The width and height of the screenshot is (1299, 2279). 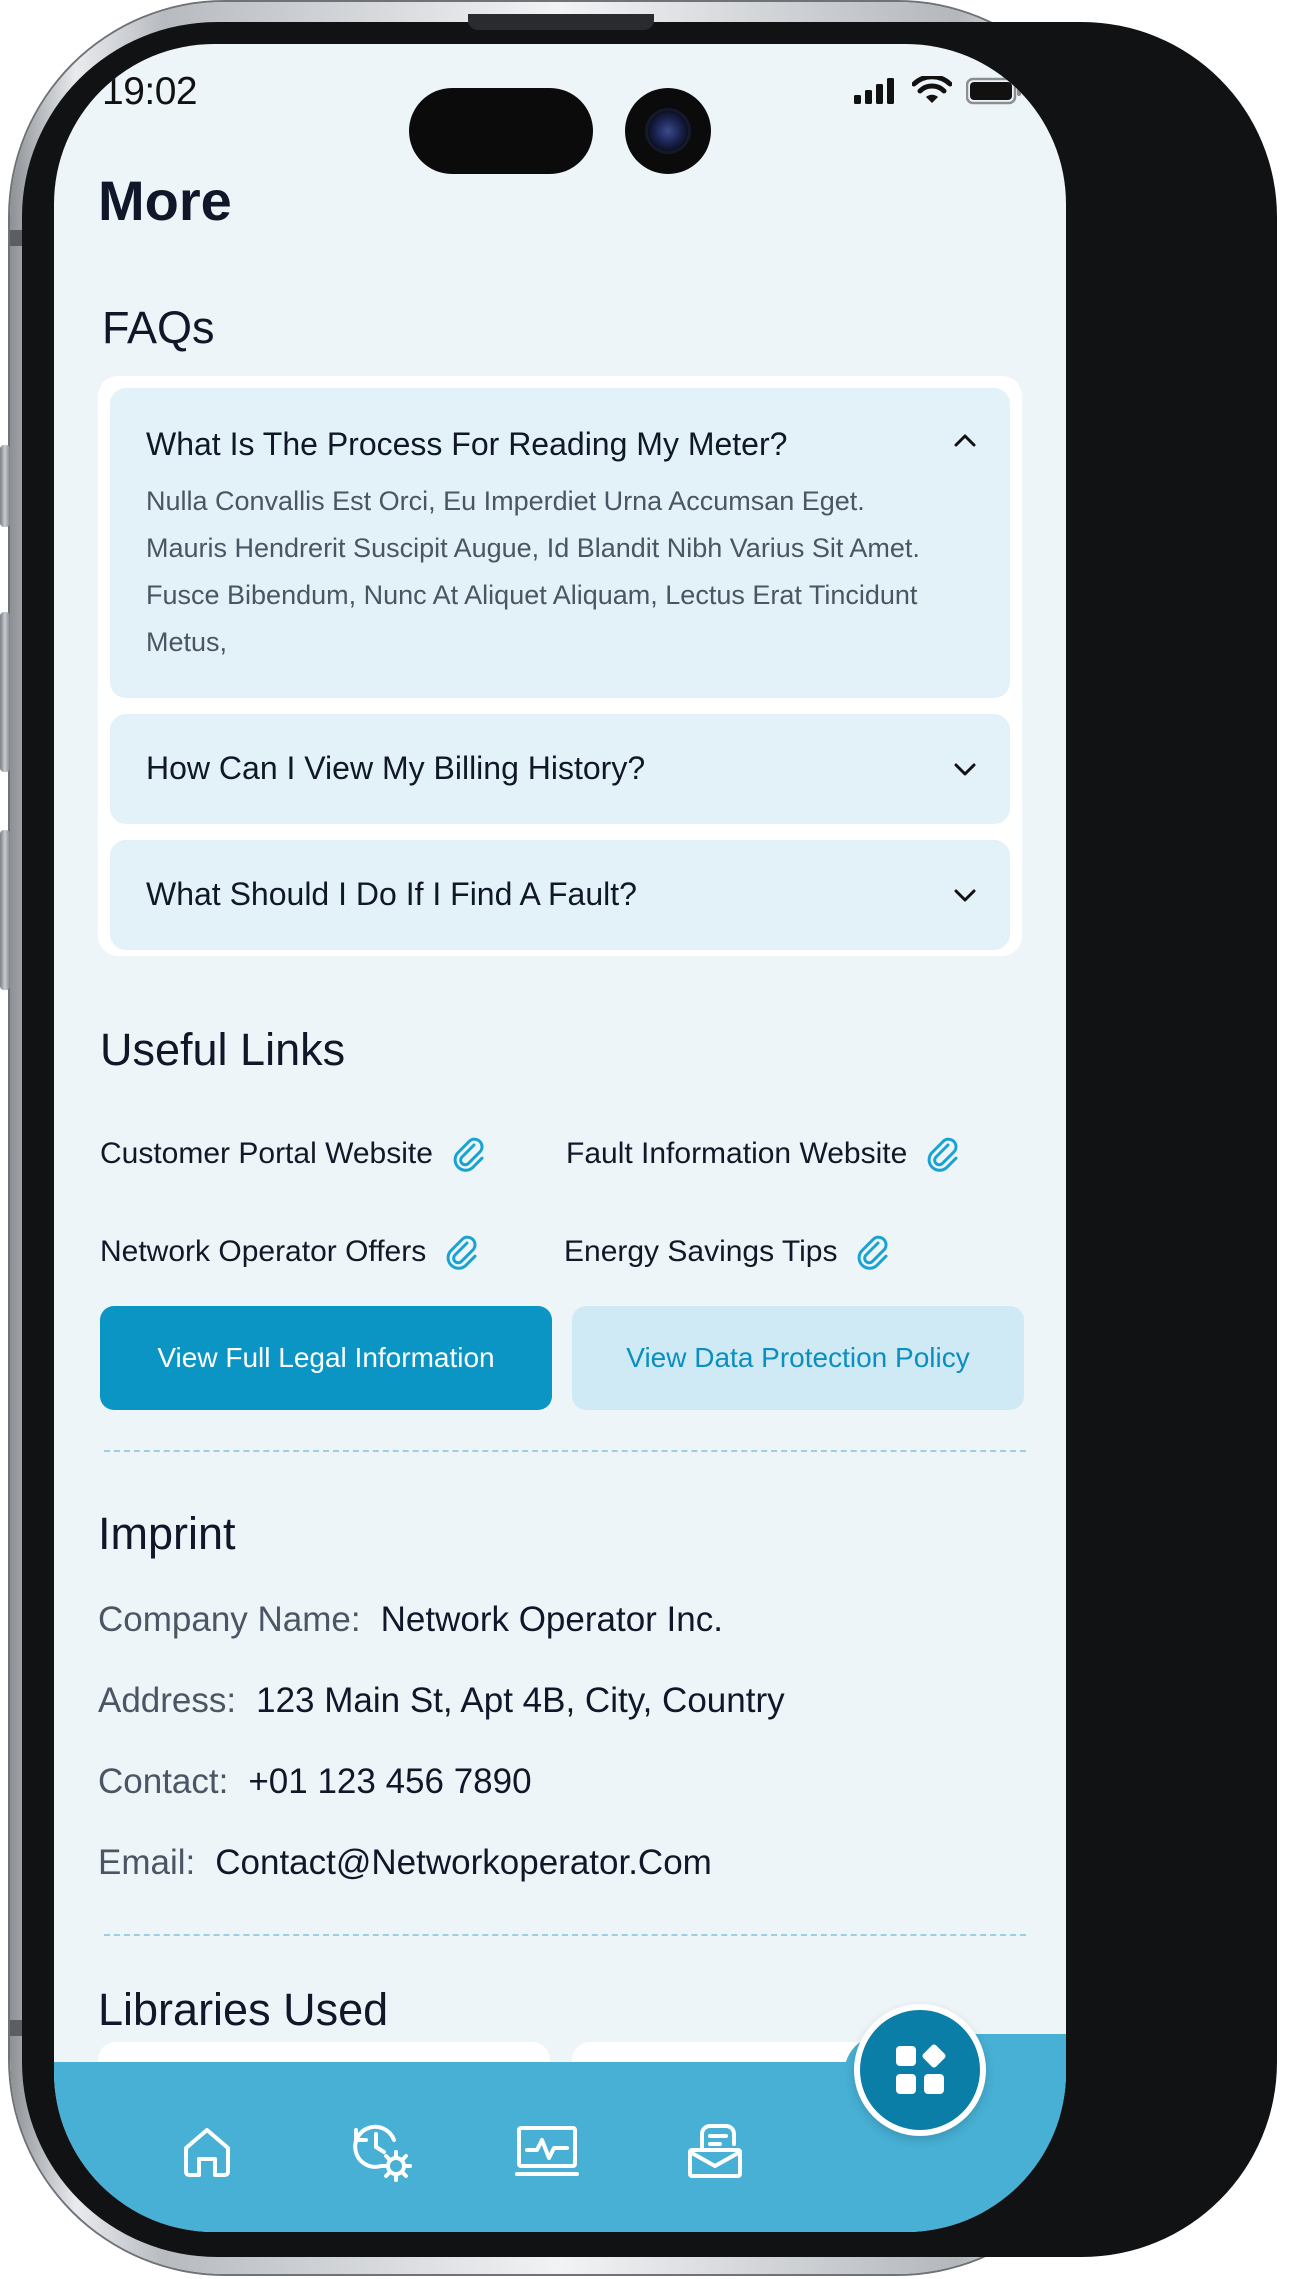 What do you see at coordinates (561, 22) in the screenshot?
I see `speaker-grille` at bounding box center [561, 22].